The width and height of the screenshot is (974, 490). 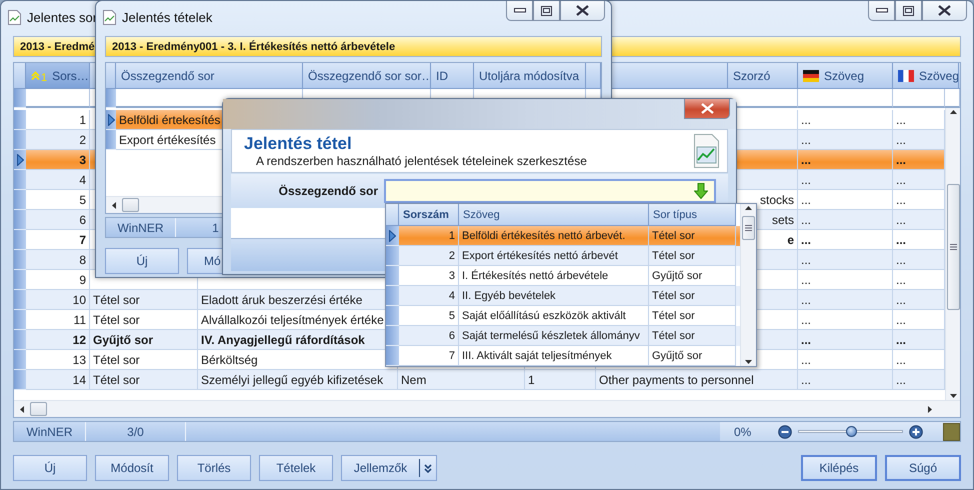 I want to click on table-cell: Tétel sor, so click(x=144, y=380).